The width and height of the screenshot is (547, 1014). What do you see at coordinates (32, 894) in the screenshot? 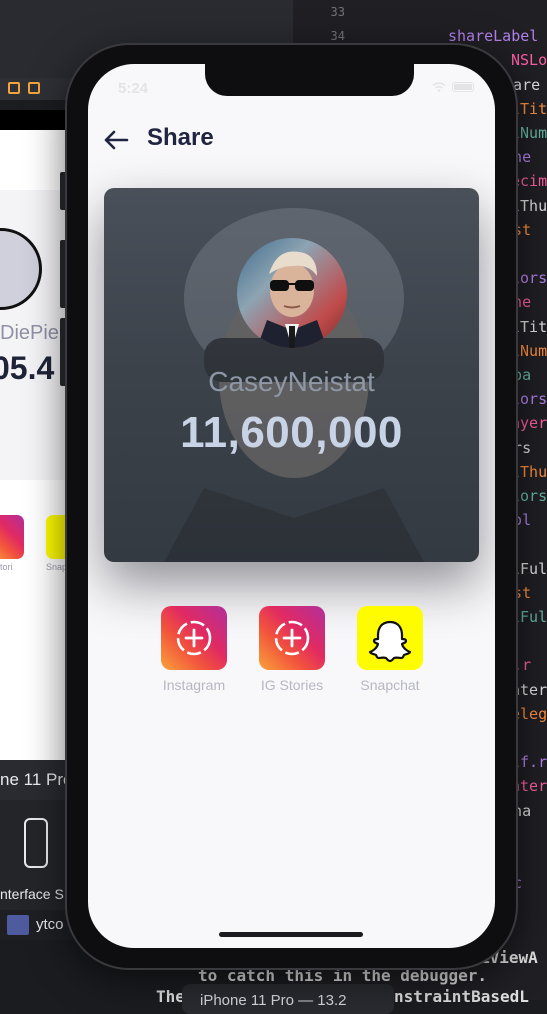
I see `interface-style-label: nterface S` at bounding box center [32, 894].